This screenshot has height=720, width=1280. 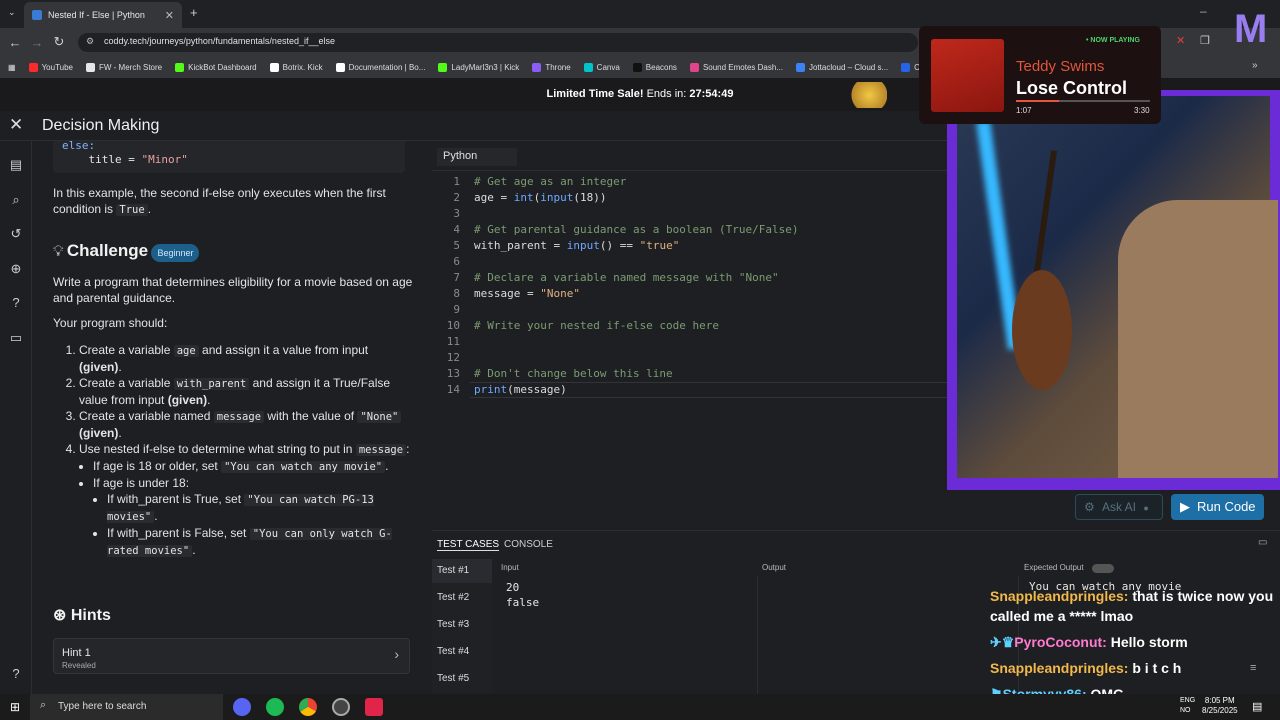 I want to click on more-bookmarks-icon: », so click(x=1255, y=65).